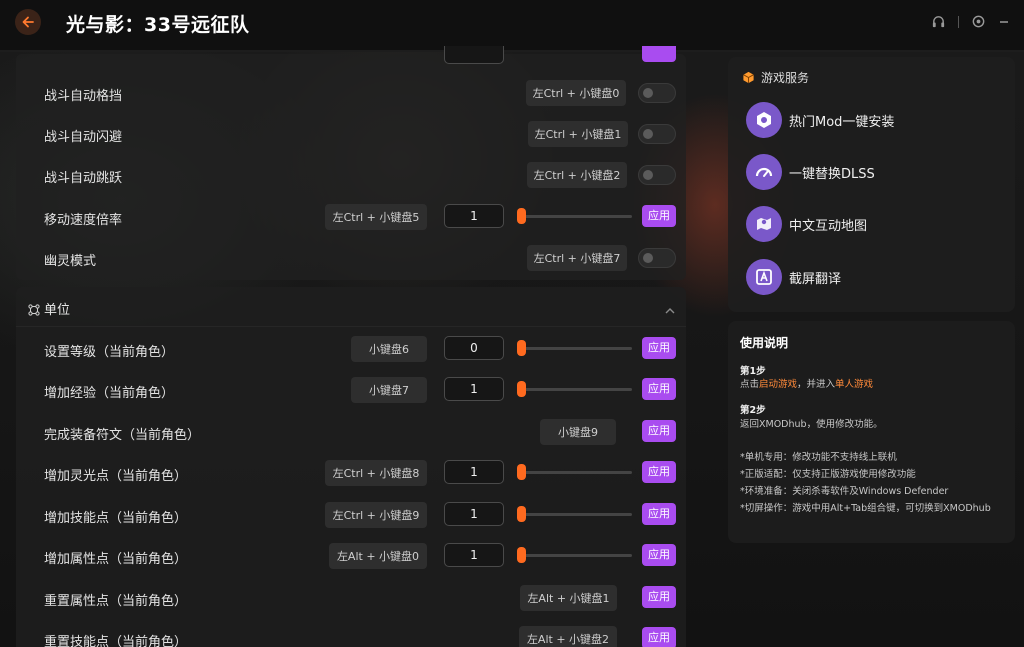  What do you see at coordinates (865, 508) in the screenshot?
I see `note-item: *切屏操作：游戏中用Alt+Tab组合键，可切换到XMODhub` at bounding box center [865, 508].